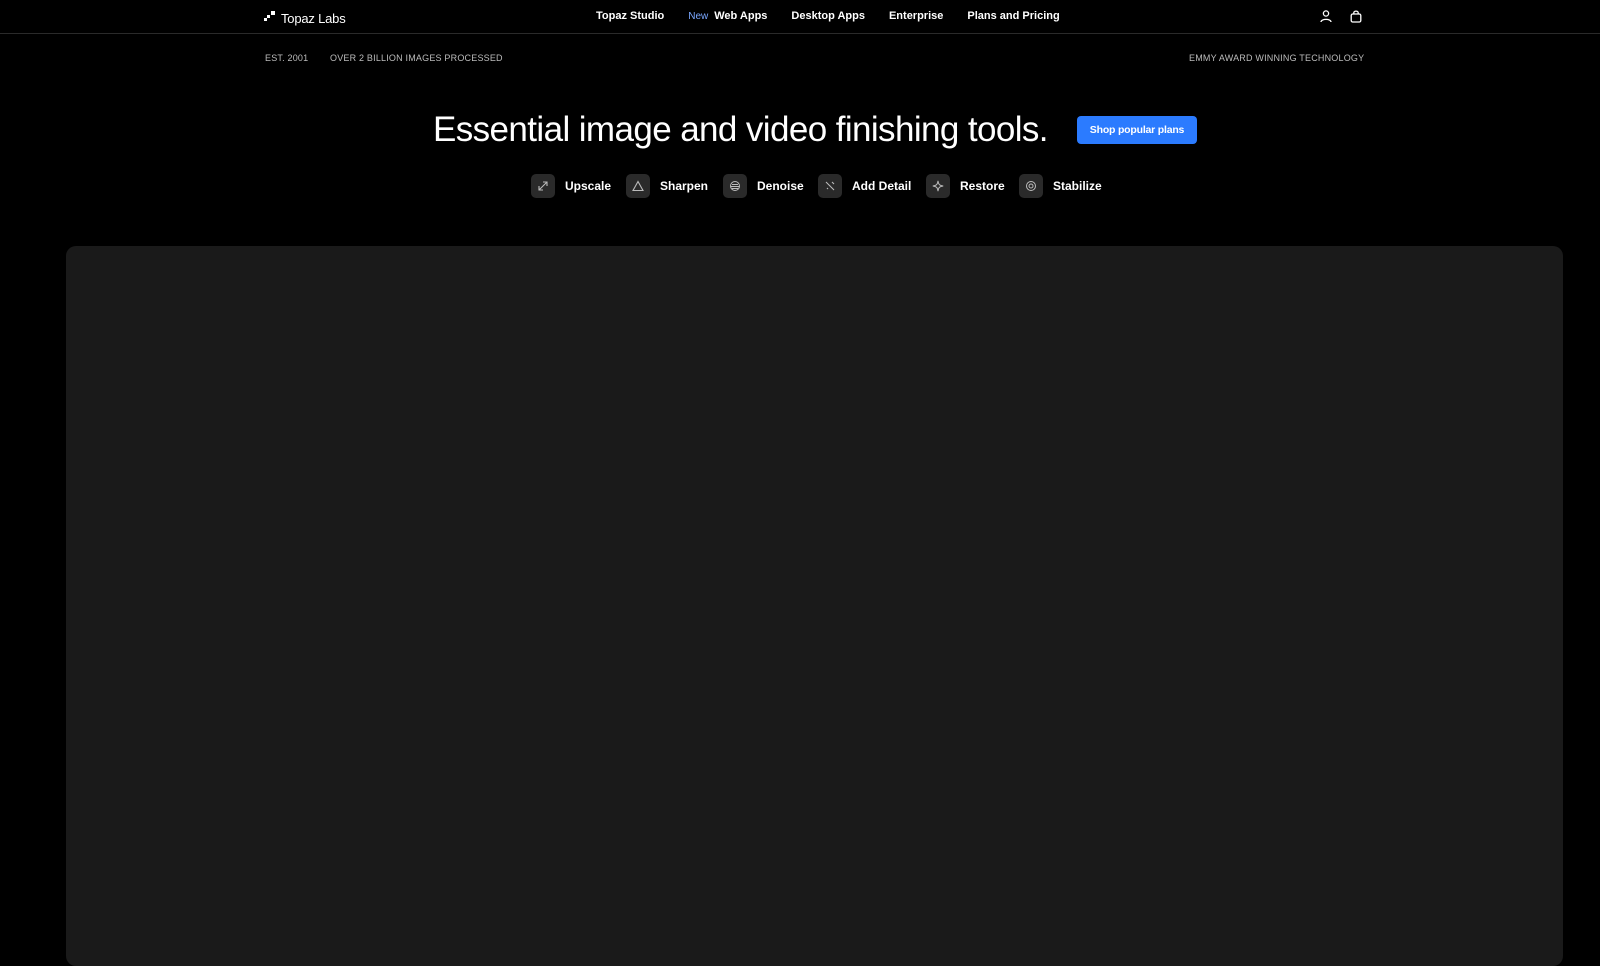 The image size is (1600, 966). Describe the element at coordinates (630, 16) in the screenshot. I see `nav-topaz-studio: Topaz Studio` at that location.